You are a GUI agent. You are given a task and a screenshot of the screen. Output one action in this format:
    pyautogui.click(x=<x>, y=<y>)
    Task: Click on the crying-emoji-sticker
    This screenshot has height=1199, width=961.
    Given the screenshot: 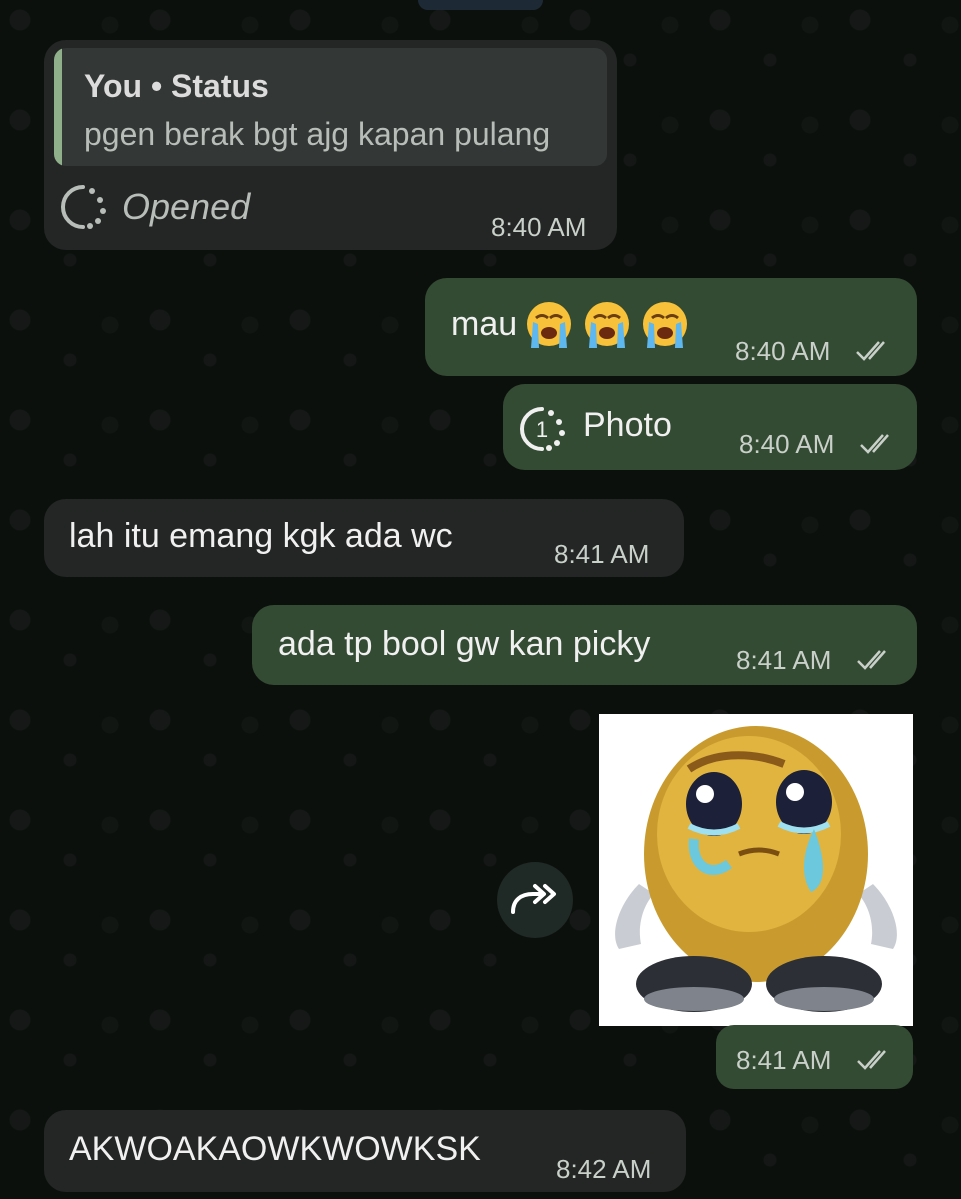 What is the action you would take?
    pyautogui.click(x=756, y=870)
    